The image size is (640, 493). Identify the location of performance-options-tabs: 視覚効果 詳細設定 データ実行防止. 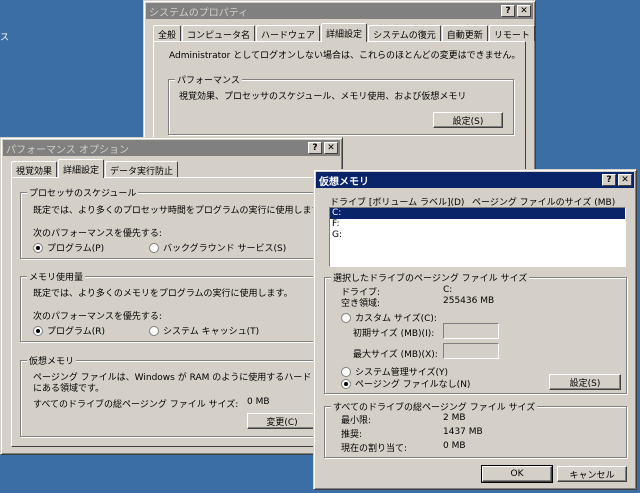
(95, 168).